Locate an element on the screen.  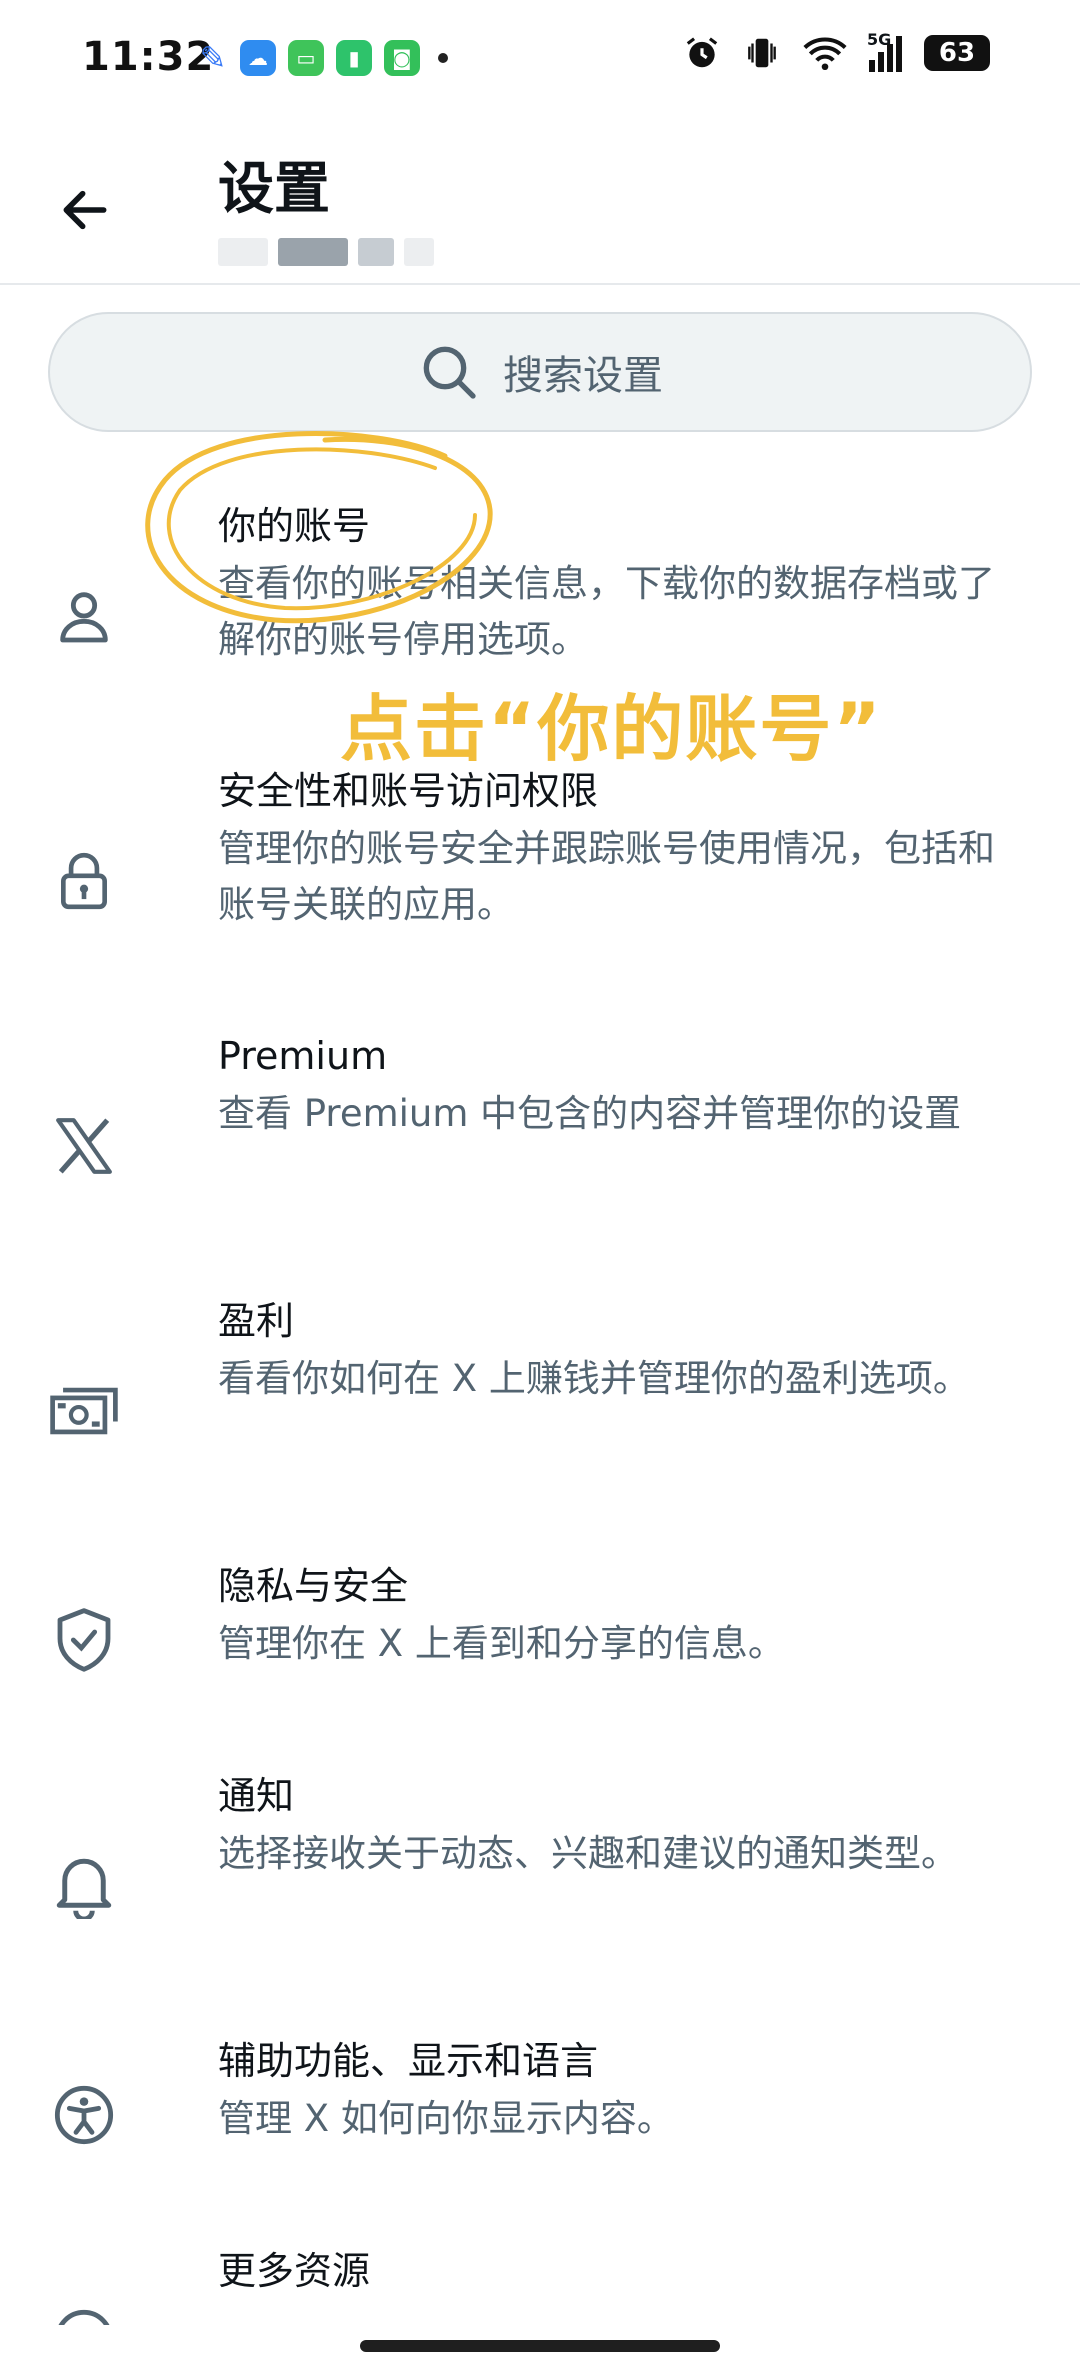
search-placeholder: 搜索设置 is located at coordinates (583, 376).